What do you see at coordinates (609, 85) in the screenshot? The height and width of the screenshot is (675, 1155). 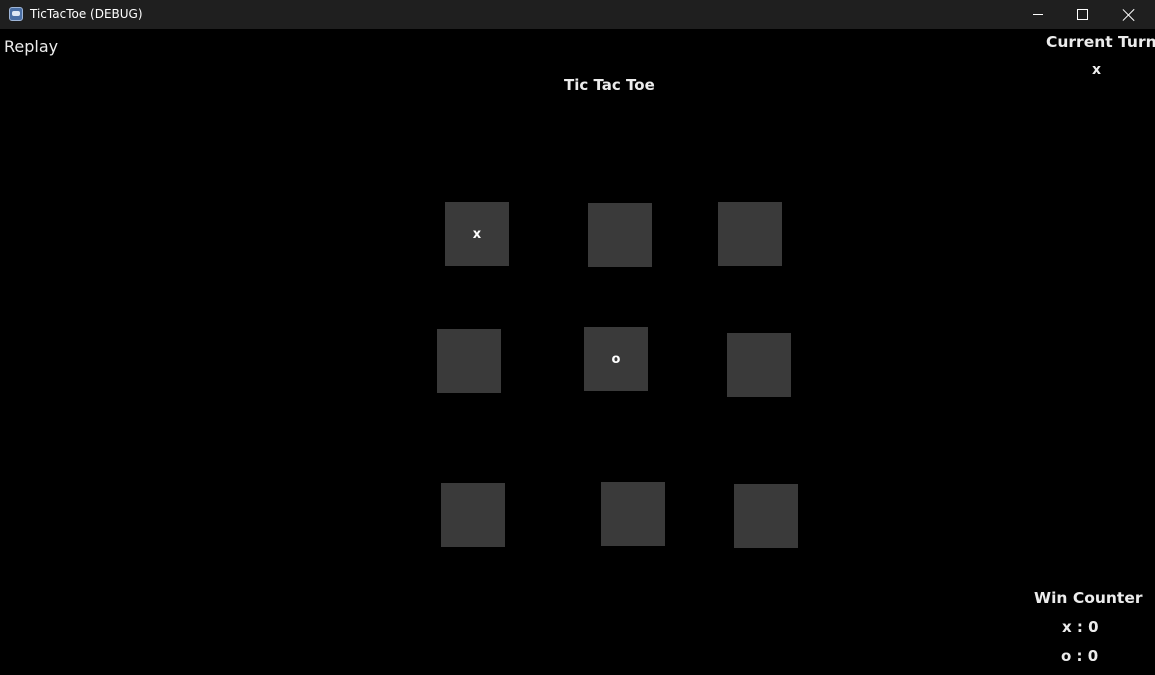 I see `game-title: Tic Tac Toe` at bounding box center [609, 85].